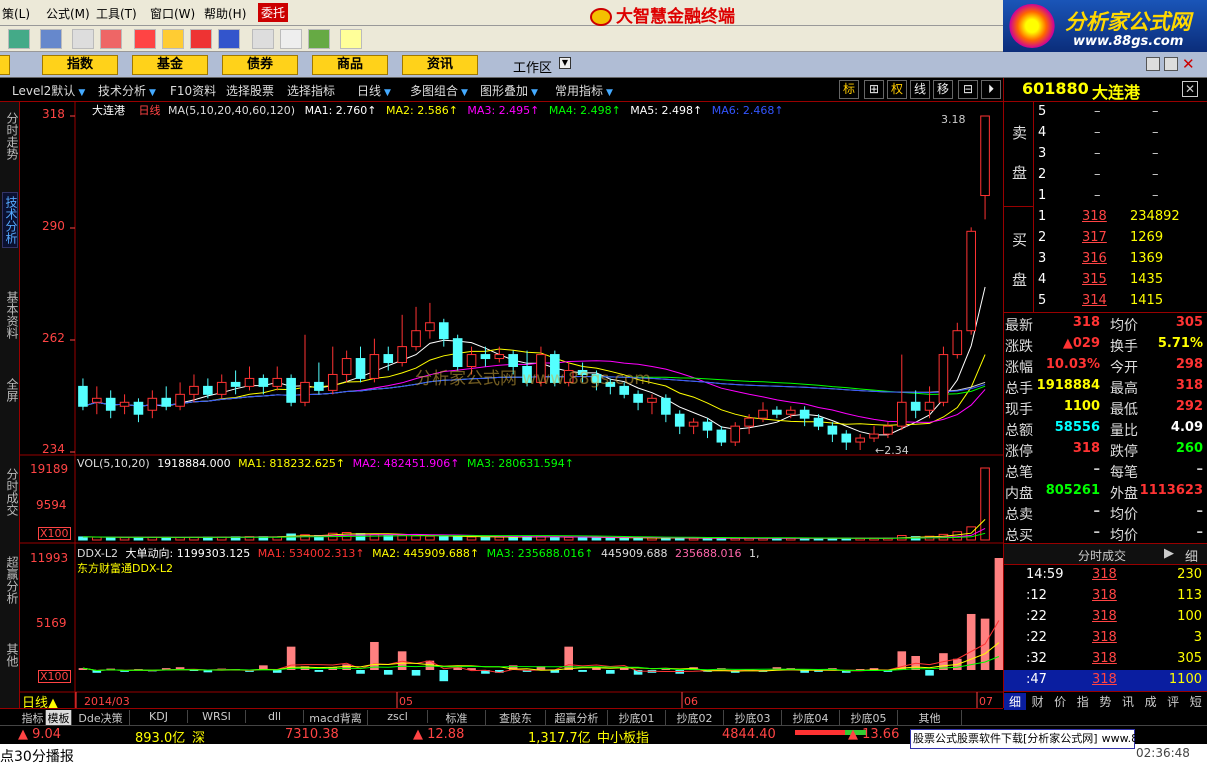 The image size is (1207, 769). What do you see at coordinates (173, 39) in the screenshot?
I see `diamond-icon` at bounding box center [173, 39].